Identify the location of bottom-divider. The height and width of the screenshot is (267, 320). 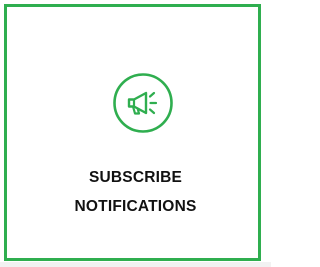
(135, 264).